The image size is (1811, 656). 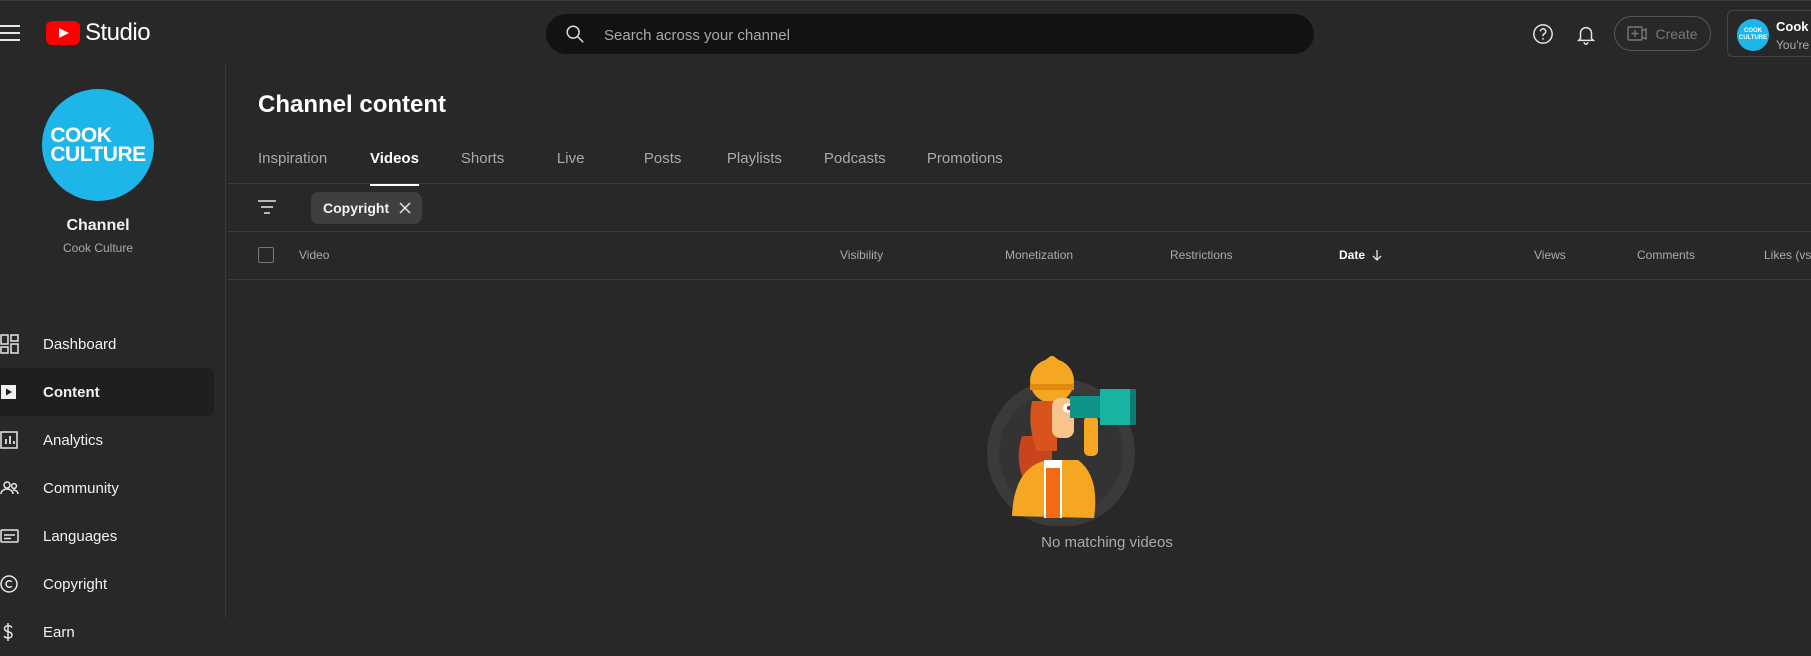 I want to click on channel-avatar-text: COOK CULTURE, so click(x=98, y=145).